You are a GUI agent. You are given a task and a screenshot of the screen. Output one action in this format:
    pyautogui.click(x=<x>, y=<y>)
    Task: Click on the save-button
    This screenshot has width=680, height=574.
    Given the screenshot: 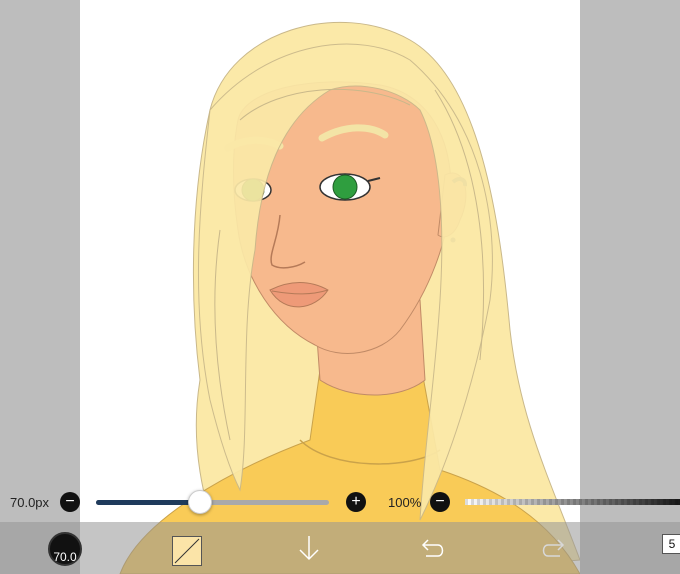 What is the action you would take?
    pyautogui.click(x=309, y=550)
    